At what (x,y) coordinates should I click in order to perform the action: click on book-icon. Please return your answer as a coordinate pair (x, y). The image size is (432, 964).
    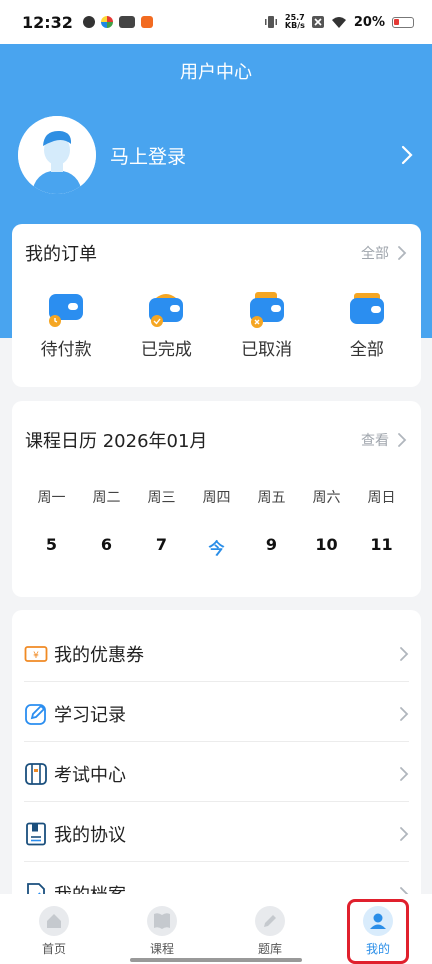
    Looking at the image, I should click on (162, 921).